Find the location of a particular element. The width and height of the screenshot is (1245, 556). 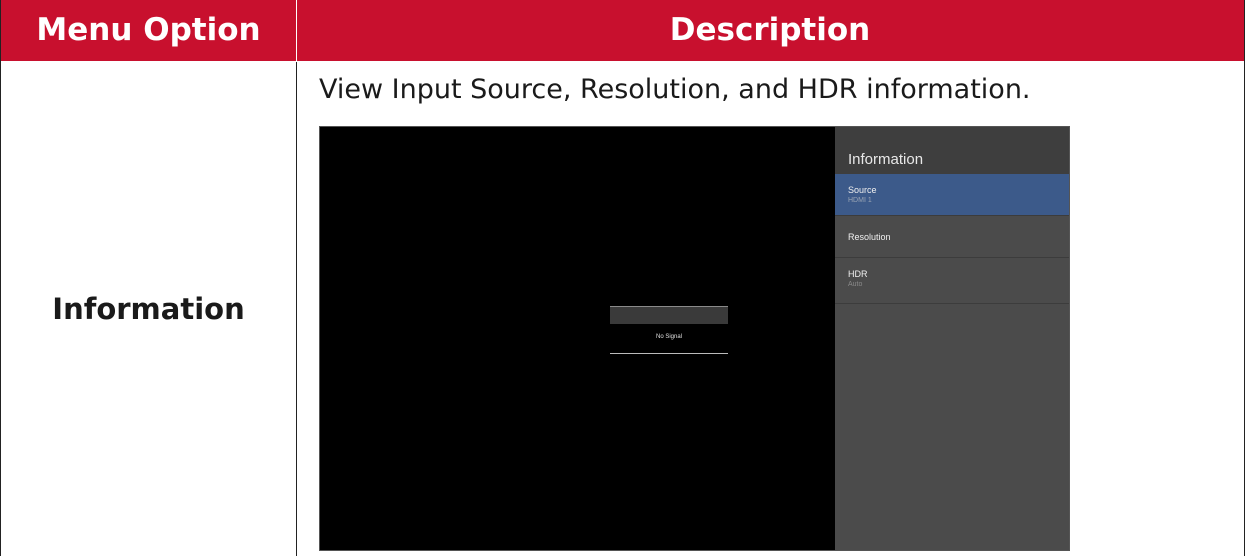

no-signal-bar is located at coordinates (669, 315).